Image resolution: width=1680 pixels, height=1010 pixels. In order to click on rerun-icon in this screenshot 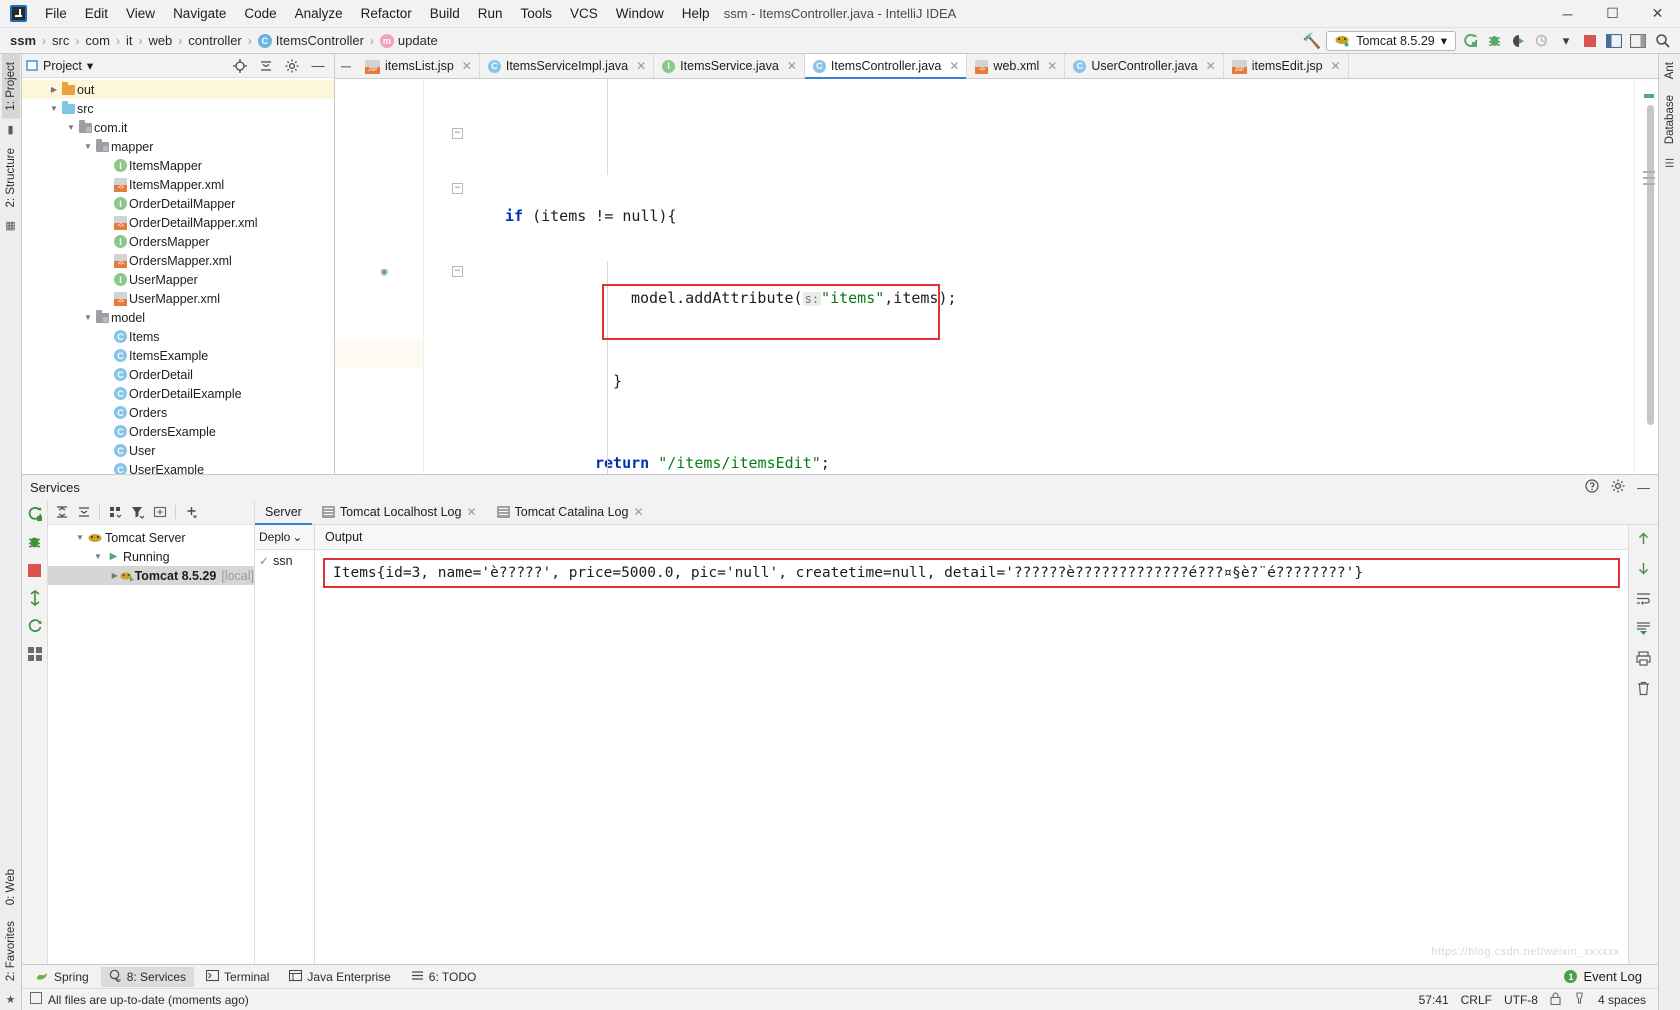, I will do `click(35, 514)`.